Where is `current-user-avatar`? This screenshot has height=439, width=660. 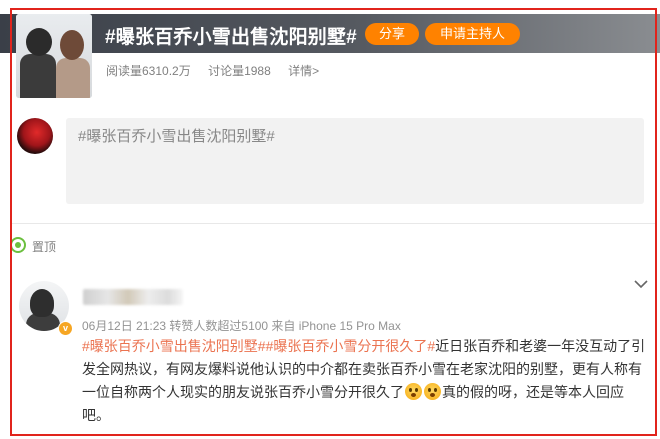 current-user-avatar is located at coordinates (35, 136).